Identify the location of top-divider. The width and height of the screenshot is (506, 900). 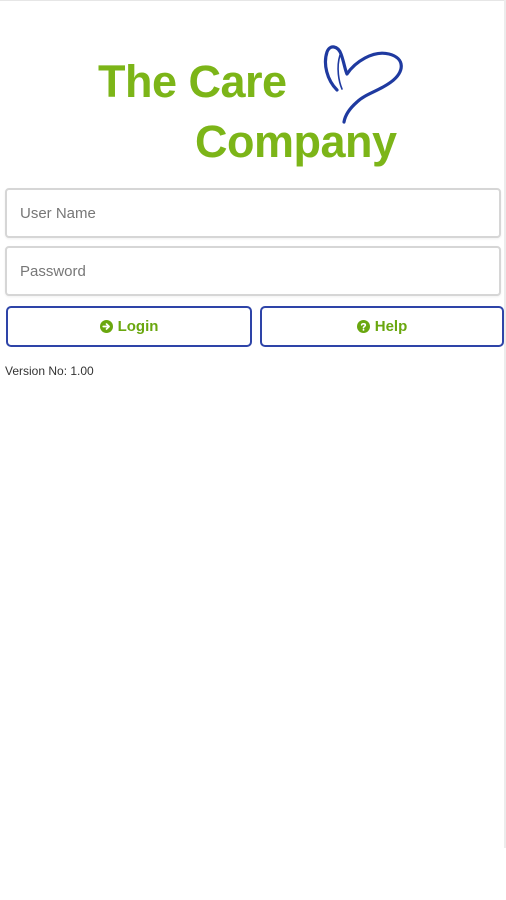
(253, 0).